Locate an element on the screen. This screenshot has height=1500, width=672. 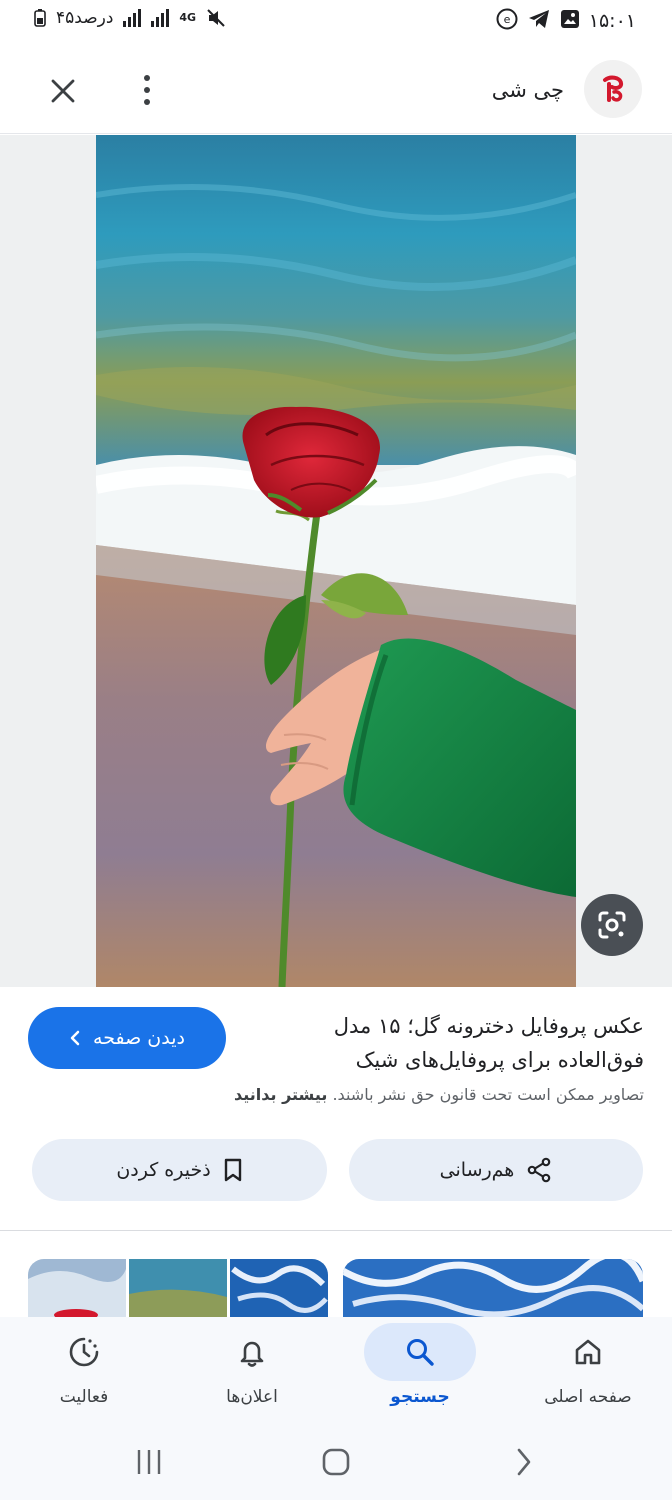
battery-icon is located at coordinates (40, 18).